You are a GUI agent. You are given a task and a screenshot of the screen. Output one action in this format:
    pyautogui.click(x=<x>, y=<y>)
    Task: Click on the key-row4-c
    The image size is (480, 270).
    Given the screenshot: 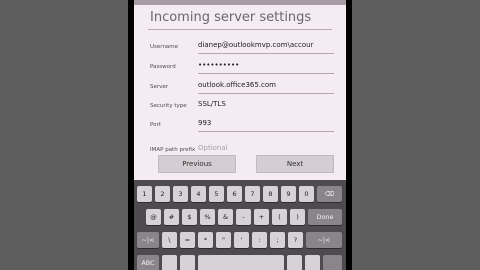 What is the action you would take?
    pyautogui.click(x=294, y=262)
    